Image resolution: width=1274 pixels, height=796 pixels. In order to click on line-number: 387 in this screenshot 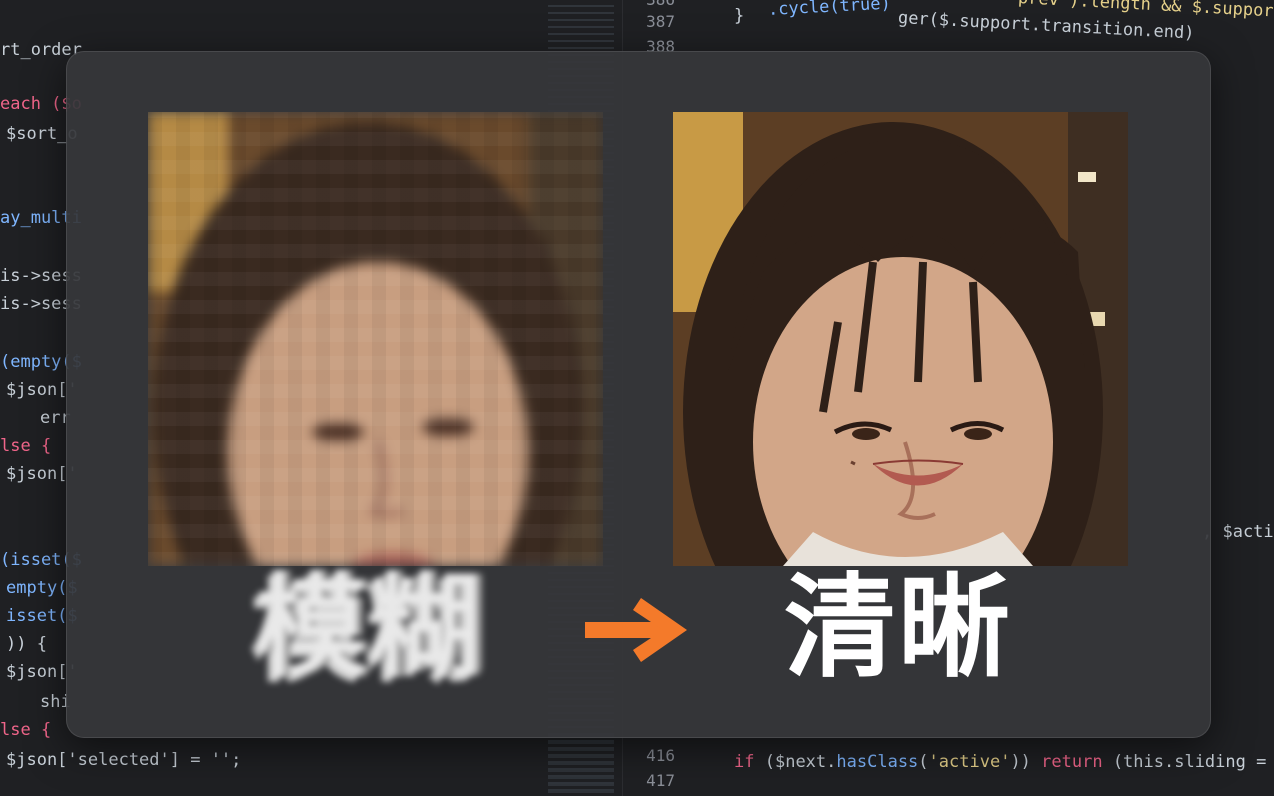, I will do `click(660, 21)`.